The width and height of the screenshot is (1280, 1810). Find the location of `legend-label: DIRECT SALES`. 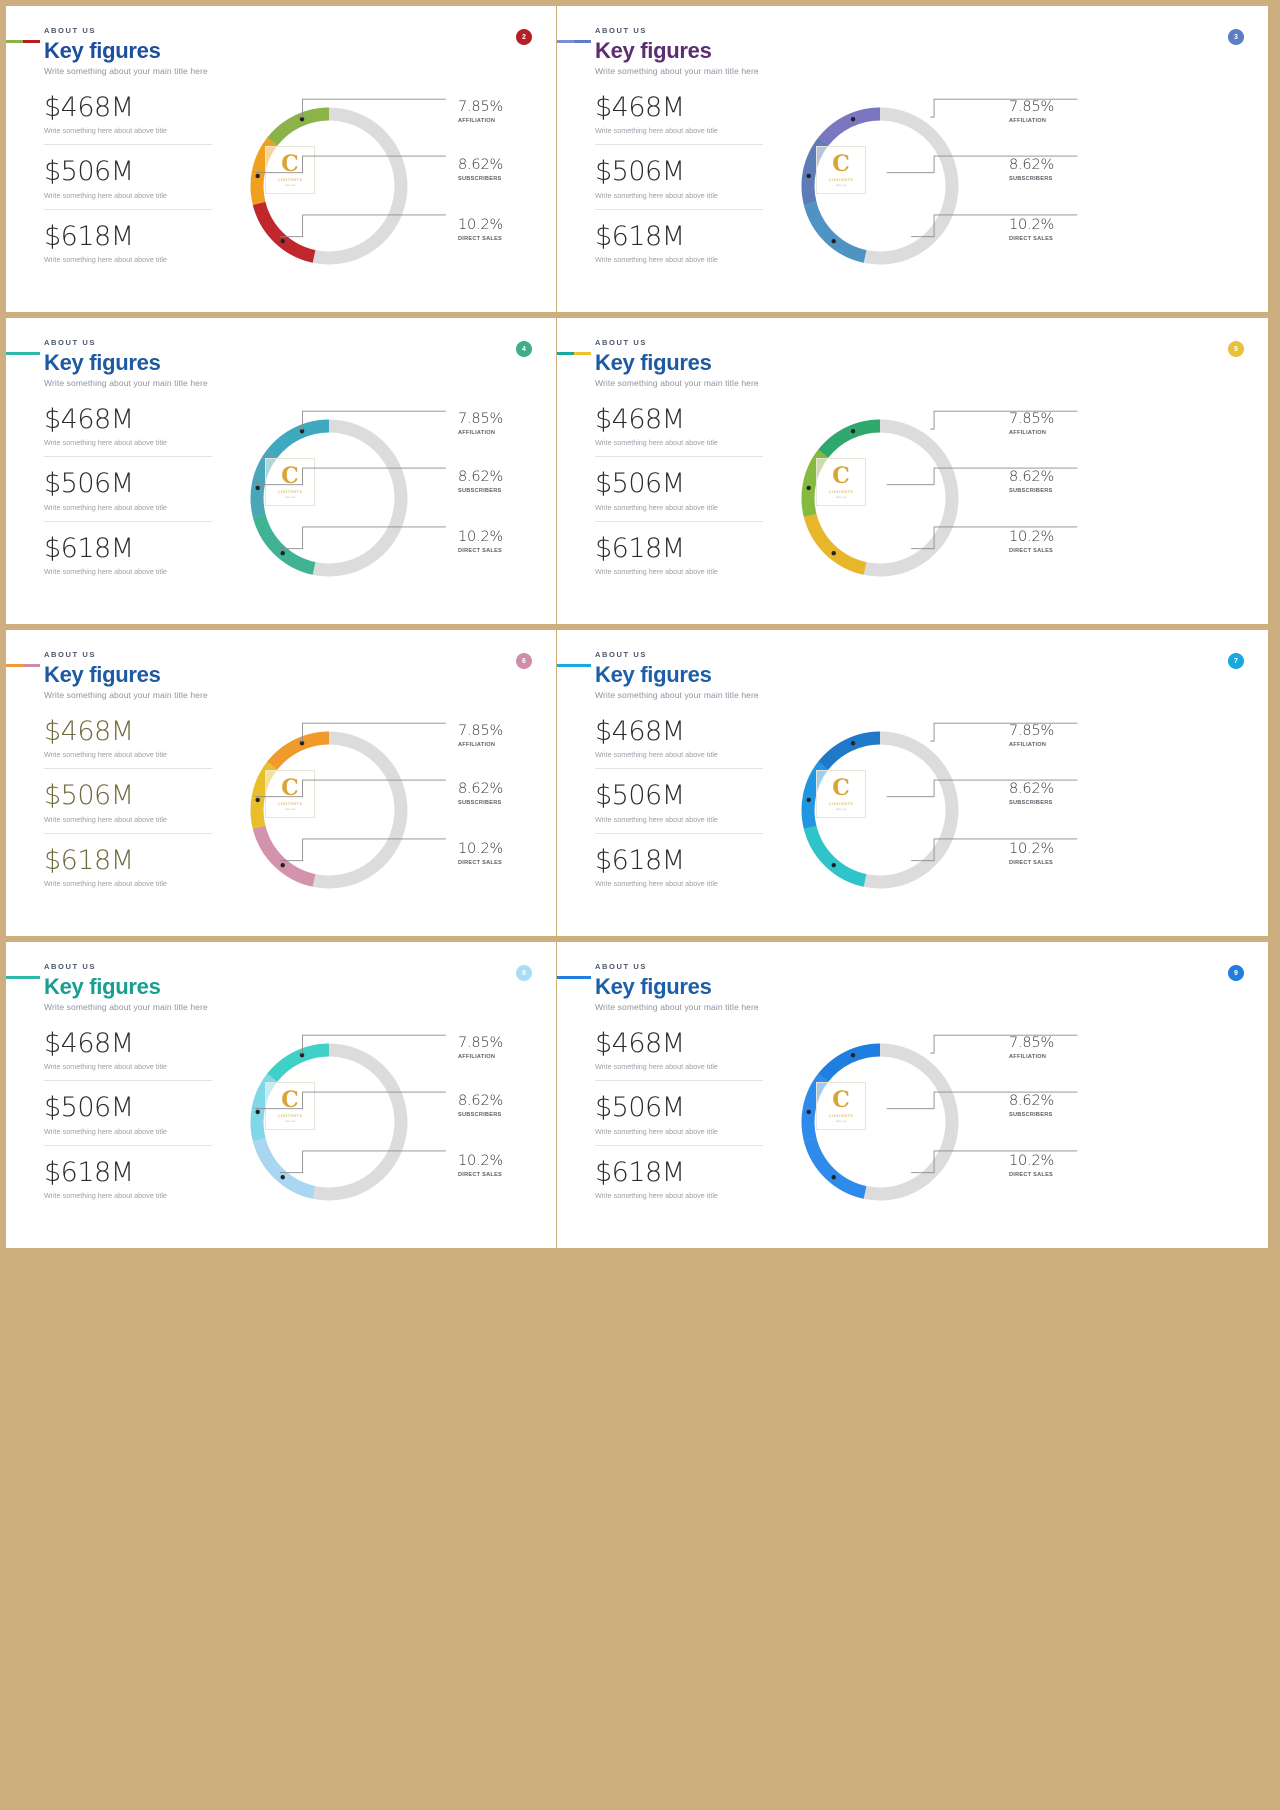

legend-label: DIRECT SALES is located at coordinates (480, 862).